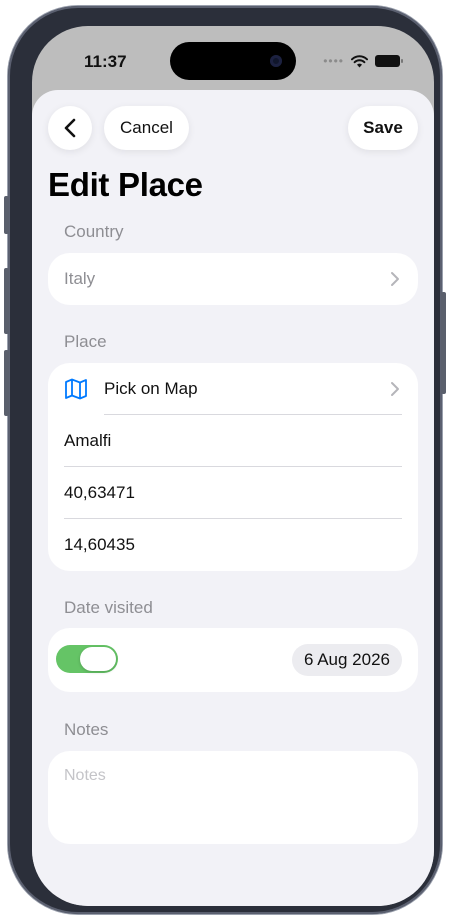 This screenshot has width=450, height=920. I want to click on volume-down-button, so click(6, 383).